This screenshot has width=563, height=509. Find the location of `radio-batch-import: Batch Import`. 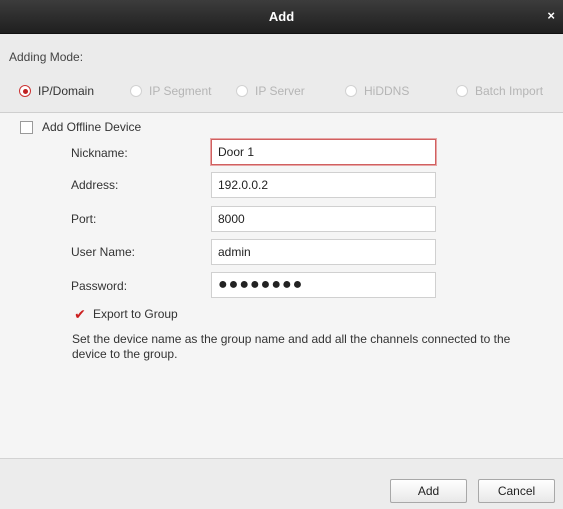

radio-batch-import: Batch Import is located at coordinates (499, 91).